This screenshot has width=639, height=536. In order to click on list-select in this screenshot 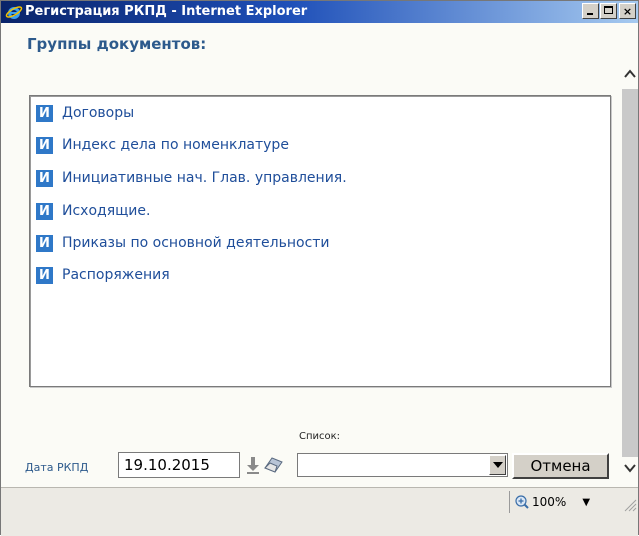, I will do `click(402, 465)`.